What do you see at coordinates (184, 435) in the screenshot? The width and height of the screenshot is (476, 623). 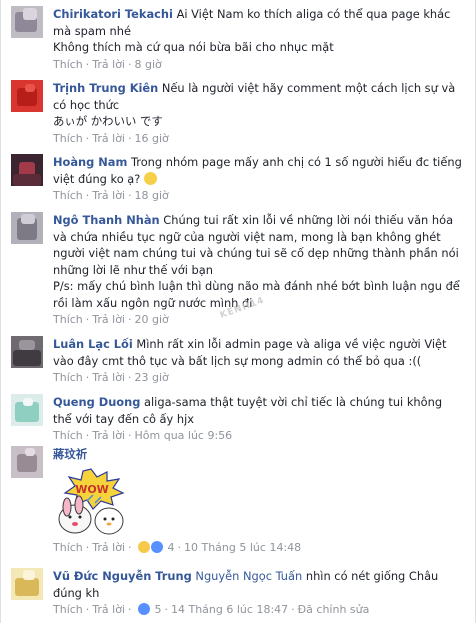 I see `timestamp: Hôm qua lúc 9:56` at bounding box center [184, 435].